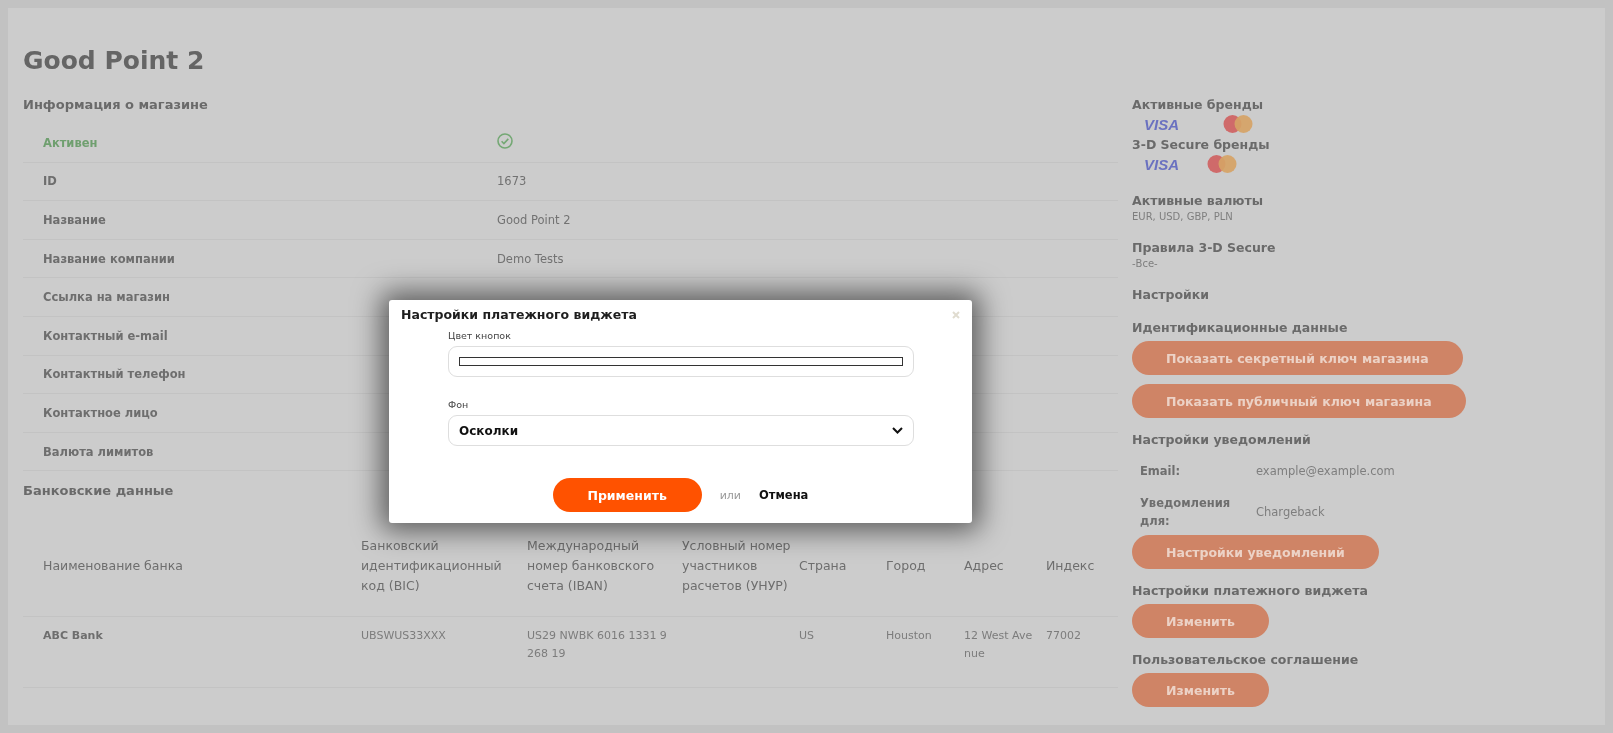  Describe the element at coordinates (1161, 471) in the screenshot. I see `setting-label: Email:` at that location.